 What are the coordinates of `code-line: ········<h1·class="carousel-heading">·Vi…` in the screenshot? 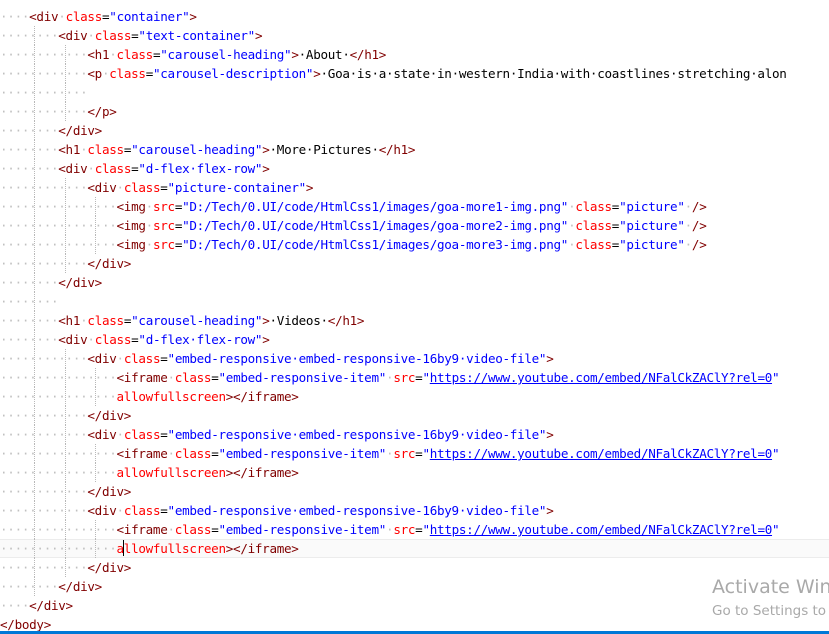 It's located at (414, 320).